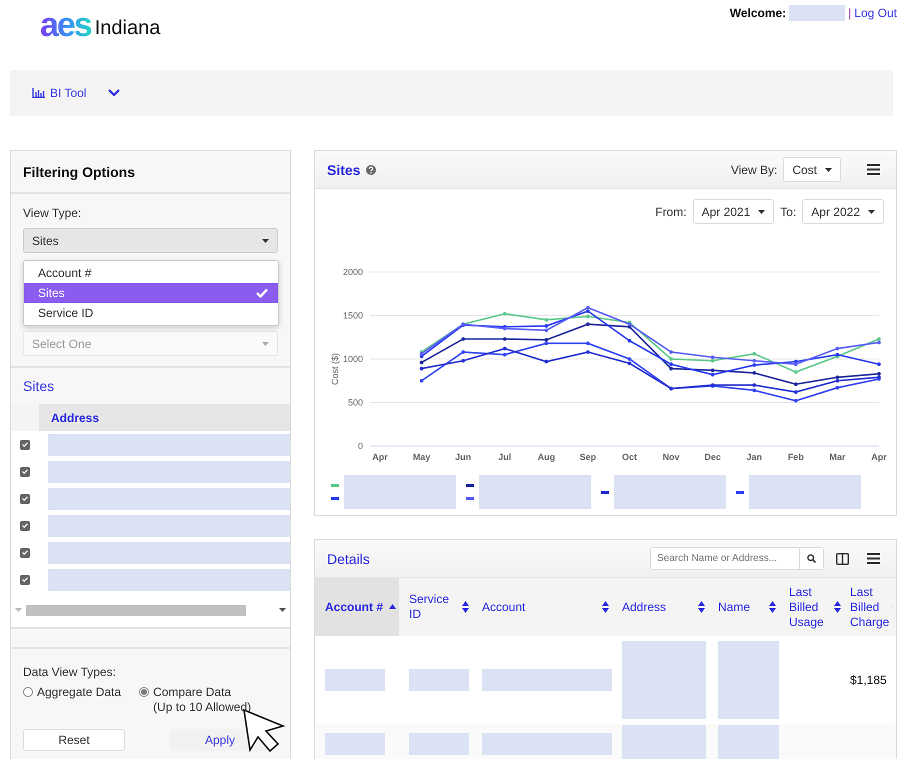 The height and width of the screenshot is (759, 903). Describe the element at coordinates (712, 457) in the screenshot. I see `x-tick-label: Dec` at that location.